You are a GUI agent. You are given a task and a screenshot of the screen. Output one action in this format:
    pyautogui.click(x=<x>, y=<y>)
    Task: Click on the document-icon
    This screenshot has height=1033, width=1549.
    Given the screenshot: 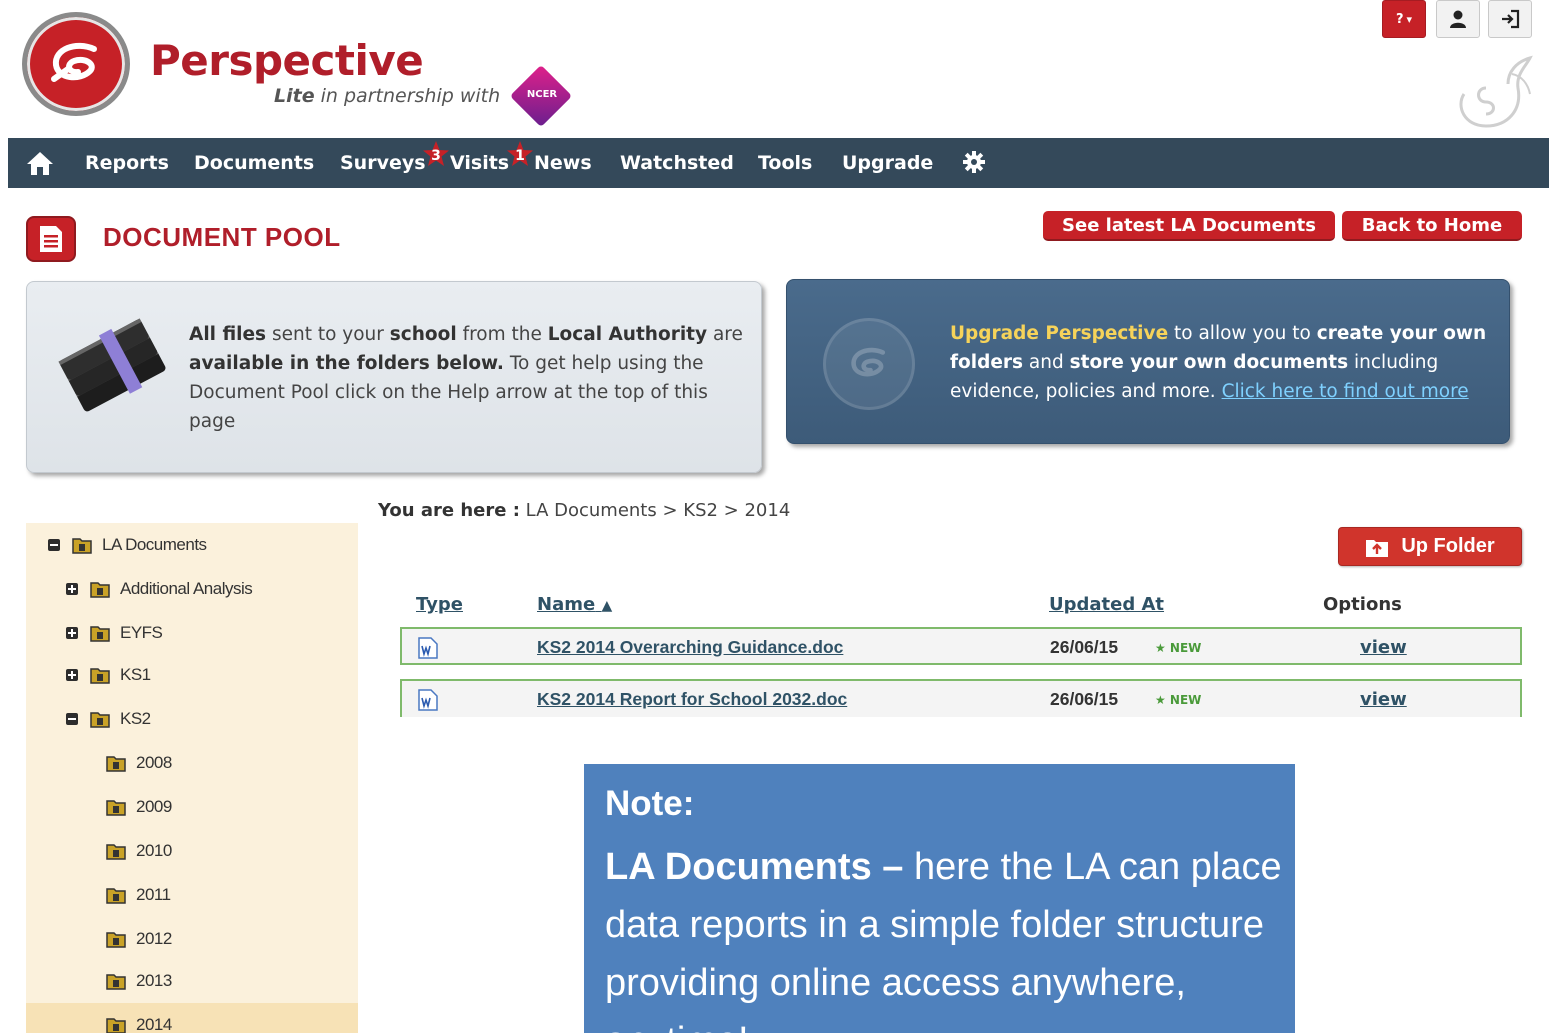 What is the action you would take?
    pyautogui.click(x=51, y=239)
    